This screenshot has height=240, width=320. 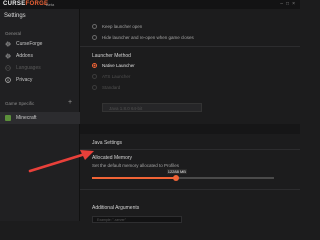 I want to click on memory-value-tooltip: 12288 MB, so click(x=176, y=171).